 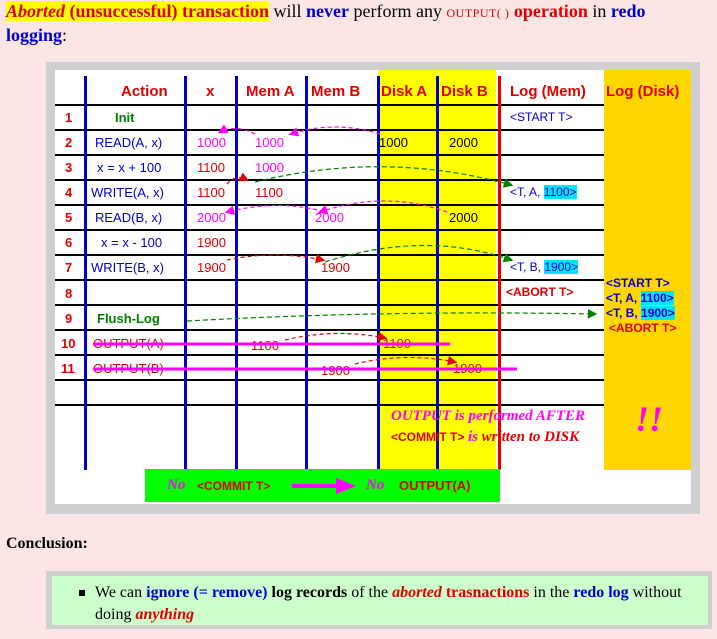 What do you see at coordinates (599, 11) in the screenshot?
I see `title-in: in` at bounding box center [599, 11].